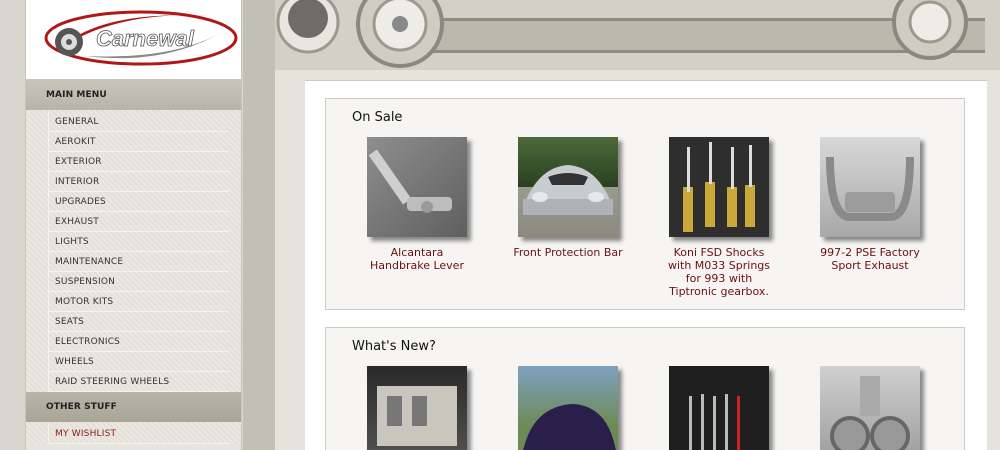 The width and height of the screenshot is (1000, 450). Describe the element at coordinates (133, 407) in the screenshot. I see `other-stuff-header: OTHER STUFF` at that location.